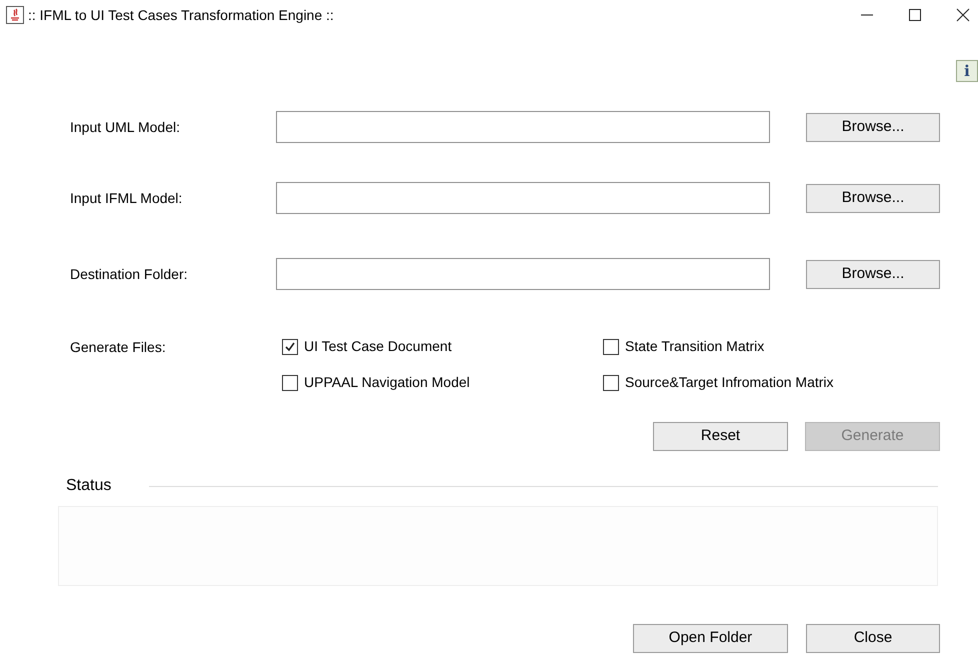 The height and width of the screenshot is (657, 978). Describe the element at coordinates (118, 347) in the screenshot. I see `field-label: Generate Files:` at that location.